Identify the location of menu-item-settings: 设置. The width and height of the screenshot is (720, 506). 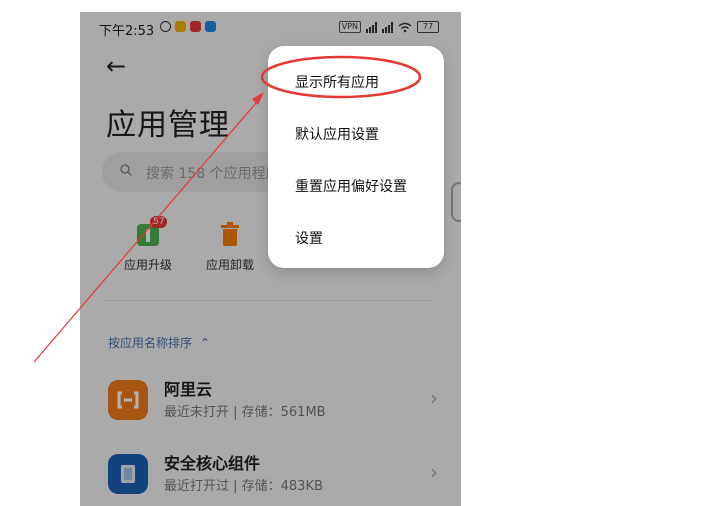
(309, 238).